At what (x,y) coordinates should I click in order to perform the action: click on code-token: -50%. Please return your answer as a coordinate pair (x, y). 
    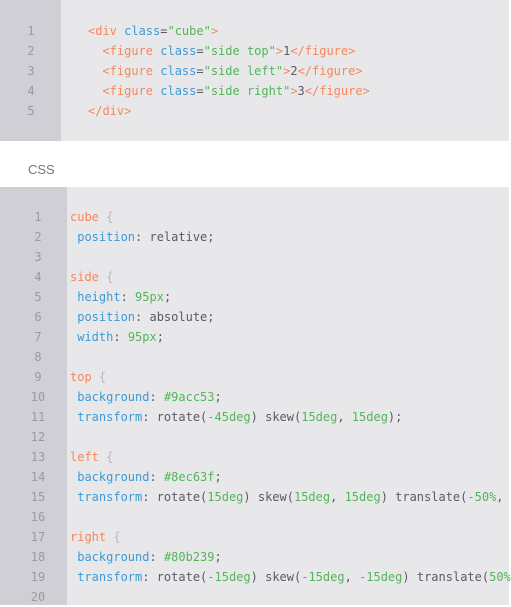
    Looking at the image, I should click on (482, 497).